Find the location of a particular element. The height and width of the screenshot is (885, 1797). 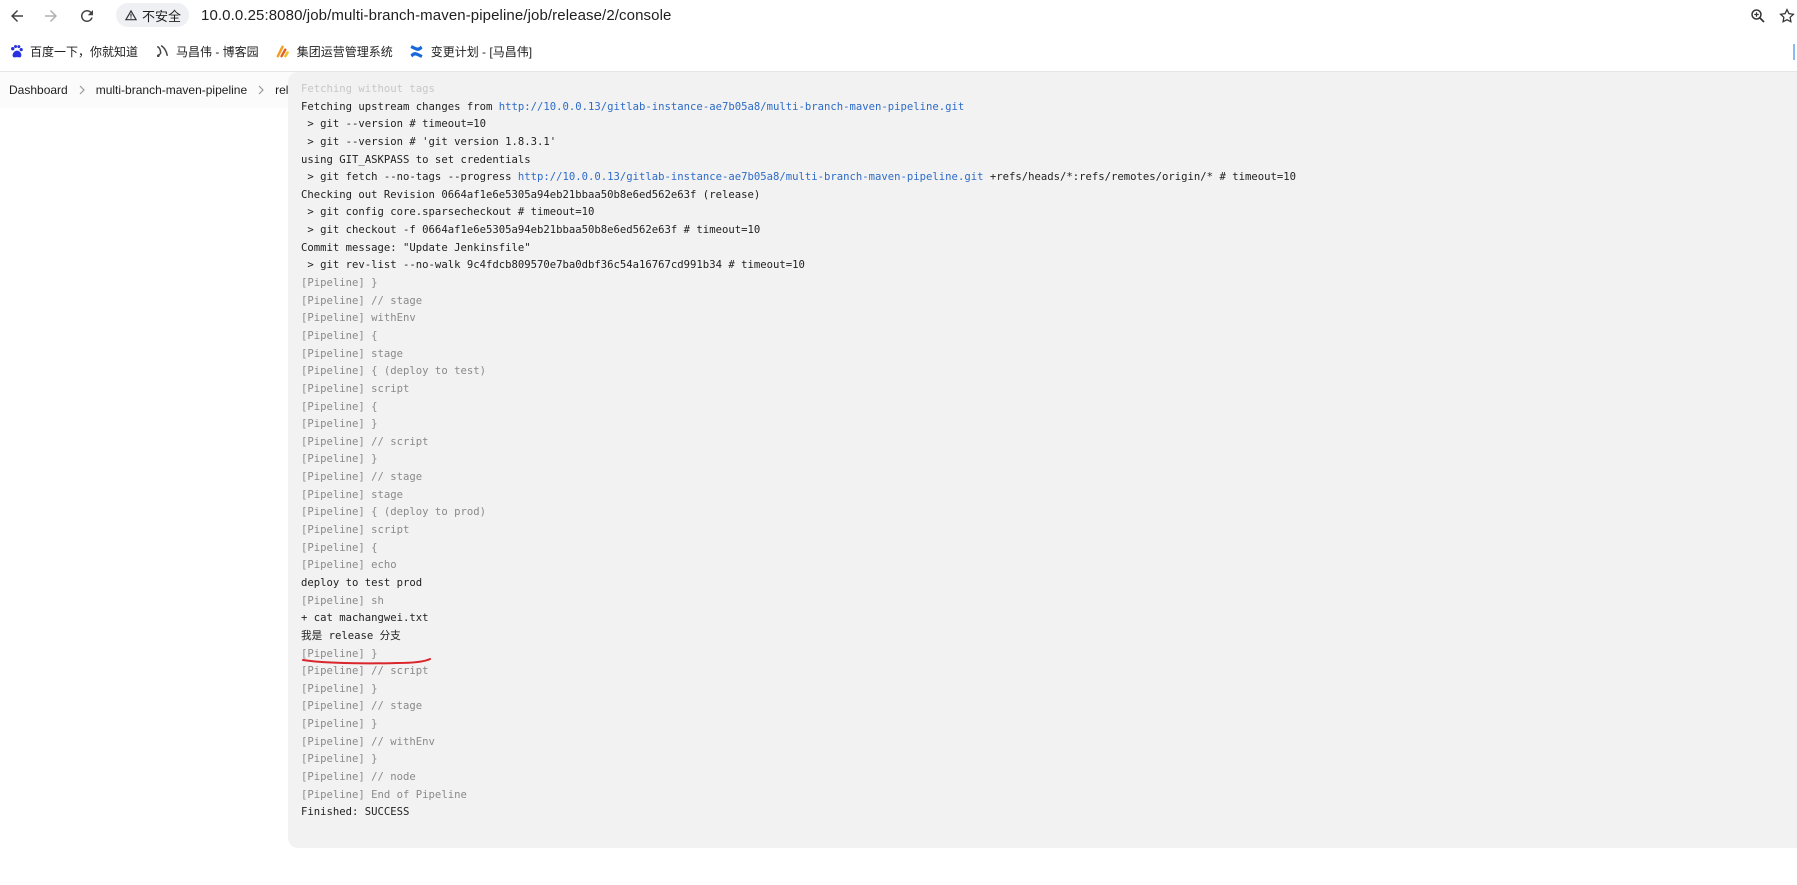

console-text: [Pipeline] // withEnv is located at coordinates (368, 741).